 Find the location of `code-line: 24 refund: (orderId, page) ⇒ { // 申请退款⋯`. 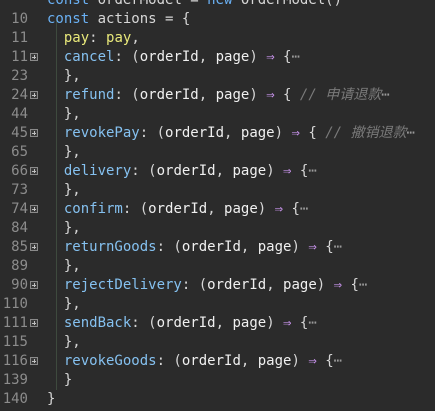

code-line: 24 refund: (orderId, page) ⇒ { // 申请退款⋯ is located at coordinates (217, 95).